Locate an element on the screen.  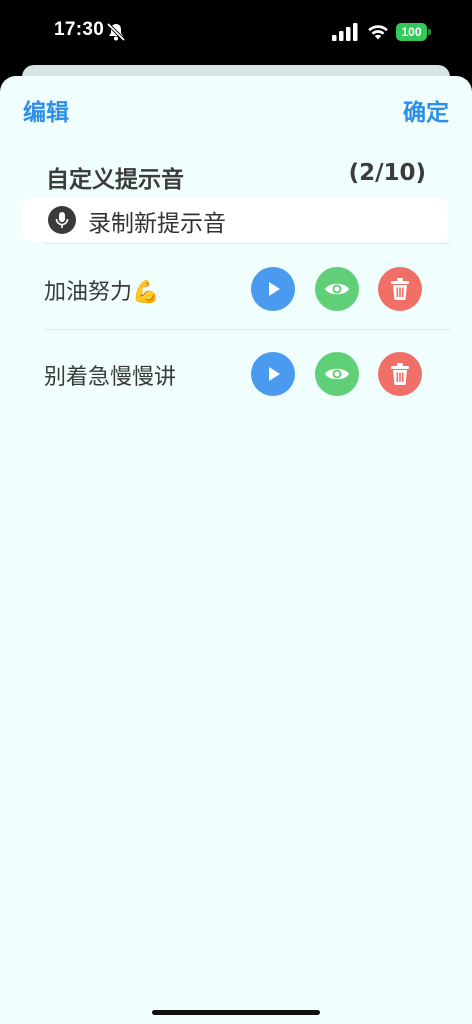
list-item: 加油努力💪 is located at coordinates (236, 289).